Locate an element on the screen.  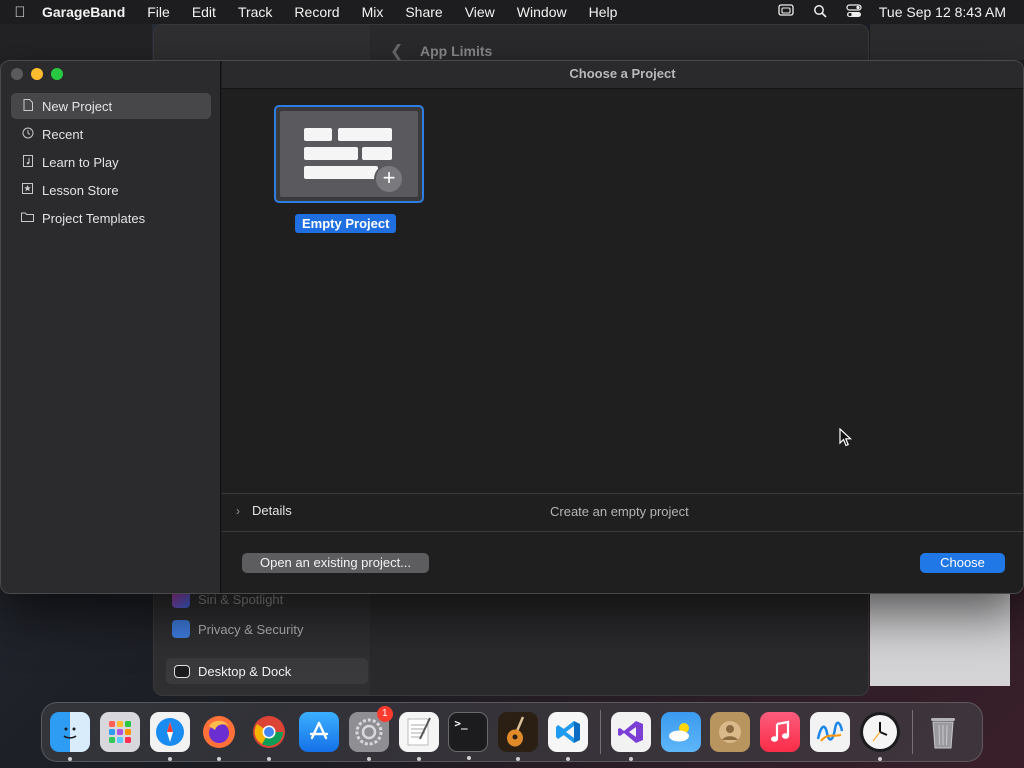
details-disclosure: › Details is located at coordinates (264, 510).